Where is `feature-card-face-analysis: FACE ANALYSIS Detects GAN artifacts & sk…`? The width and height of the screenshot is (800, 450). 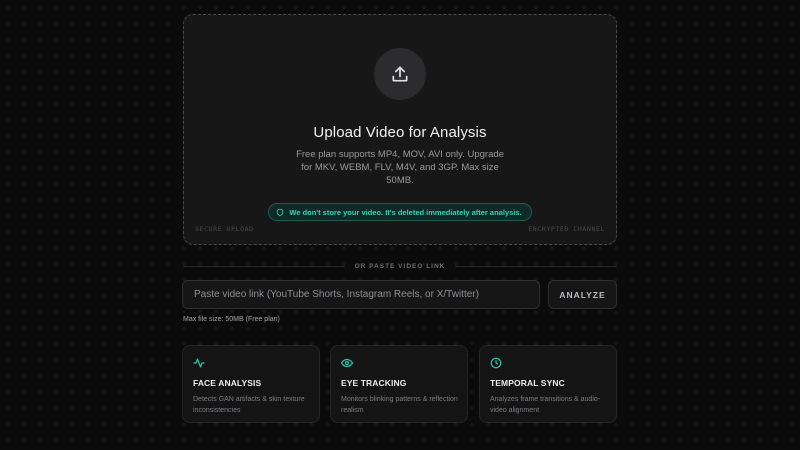 feature-card-face-analysis: FACE ANALYSIS Detects GAN artifacts & sk… is located at coordinates (251, 384).